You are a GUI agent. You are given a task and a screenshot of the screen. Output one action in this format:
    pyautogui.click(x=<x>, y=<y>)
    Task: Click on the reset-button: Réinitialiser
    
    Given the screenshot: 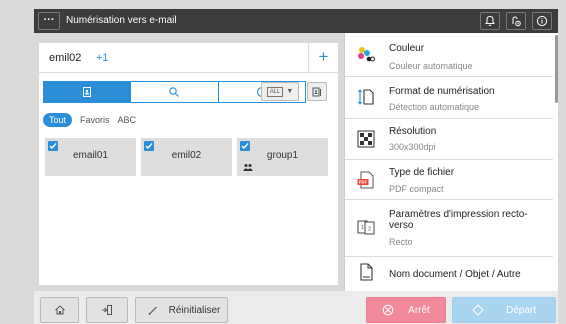 What is the action you would take?
    pyautogui.click(x=181, y=310)
    